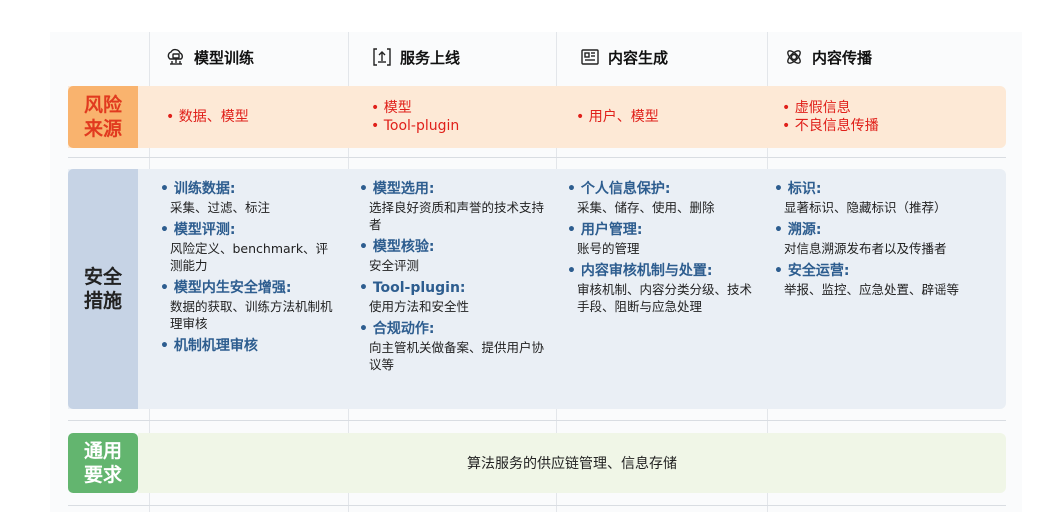  What do you see at coordinates (209, 346) in the screenshot?
I see `item-title: • 机制机理审核` at bounding box center [209, 346].